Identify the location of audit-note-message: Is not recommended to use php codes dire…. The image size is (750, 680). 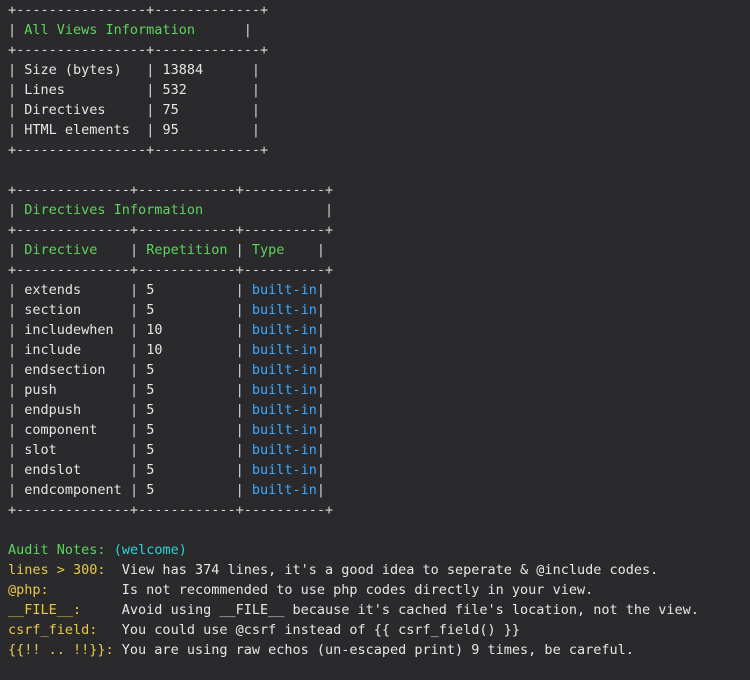
(357, 590).